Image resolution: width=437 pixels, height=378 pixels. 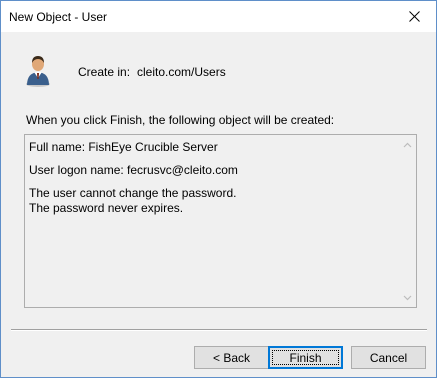 What do you see at coordinates (104, 72) in the screenshot?
I see `create-in-label: Create in:` at bounding box center [104, 72].